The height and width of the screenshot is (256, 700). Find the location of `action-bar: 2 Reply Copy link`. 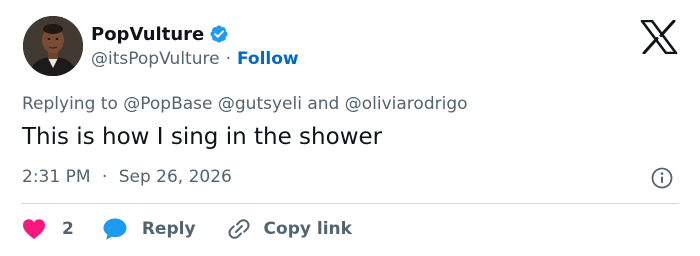

action-bar: 2 Reply Copy link is located at coordinates (187, 229).